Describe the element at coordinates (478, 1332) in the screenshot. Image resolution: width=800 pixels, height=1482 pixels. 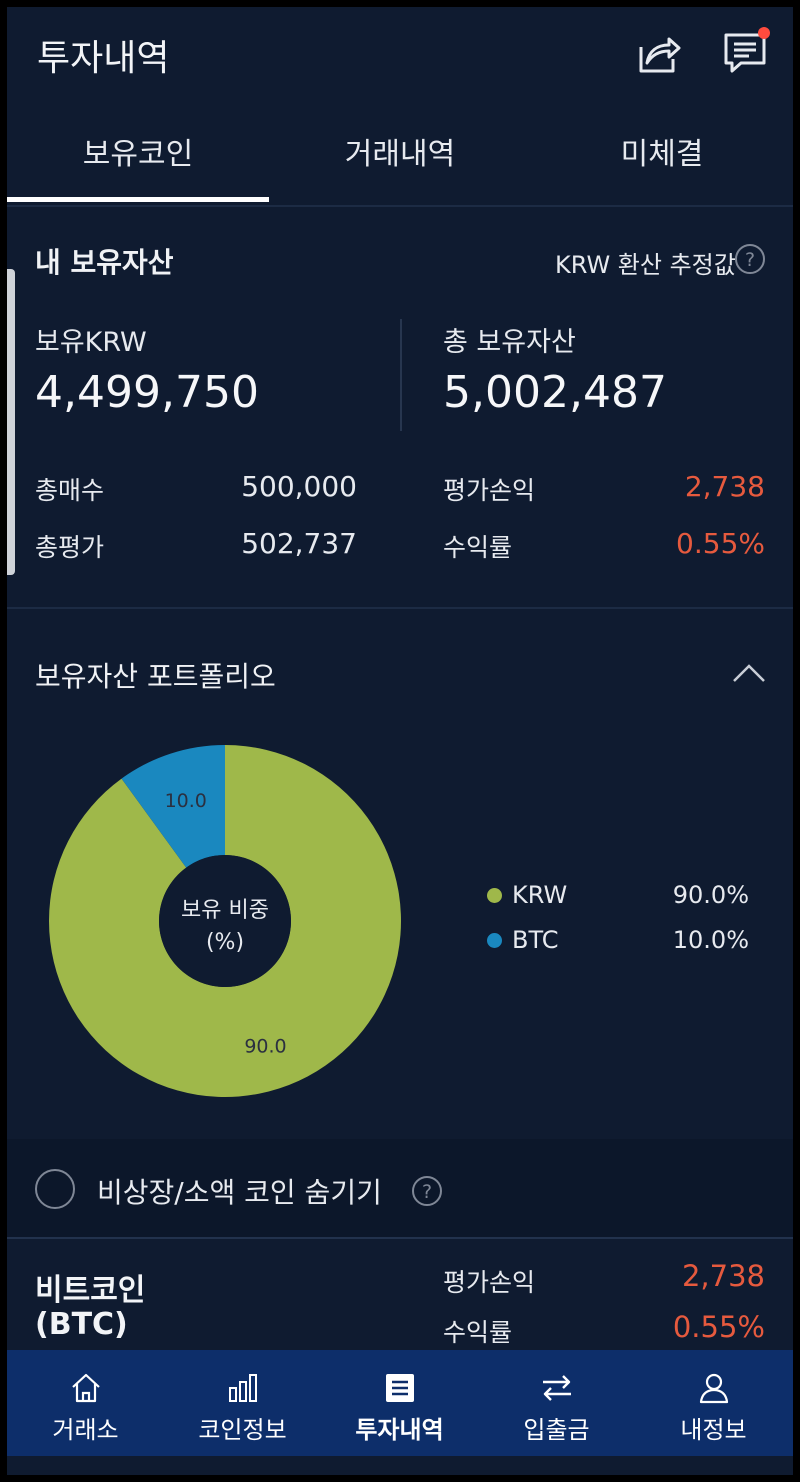
I see `coin-return-label: 수익률` at that location.